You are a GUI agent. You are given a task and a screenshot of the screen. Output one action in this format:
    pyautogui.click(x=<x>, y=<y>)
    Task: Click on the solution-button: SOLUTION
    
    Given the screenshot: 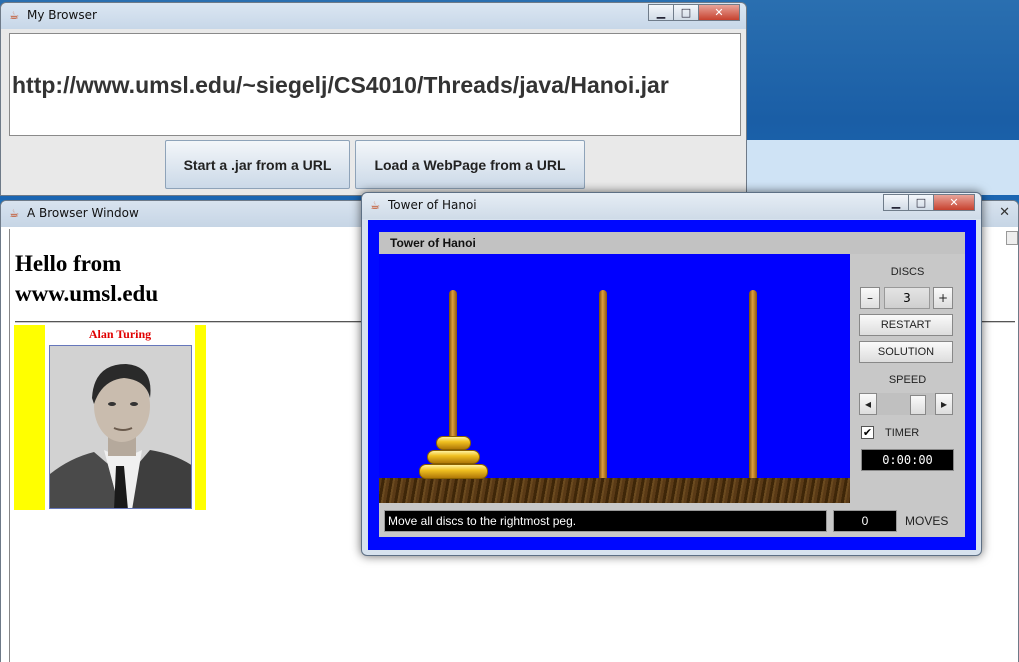 What is the action you would take?
    pyautogui.click(x=906, y=352)
    